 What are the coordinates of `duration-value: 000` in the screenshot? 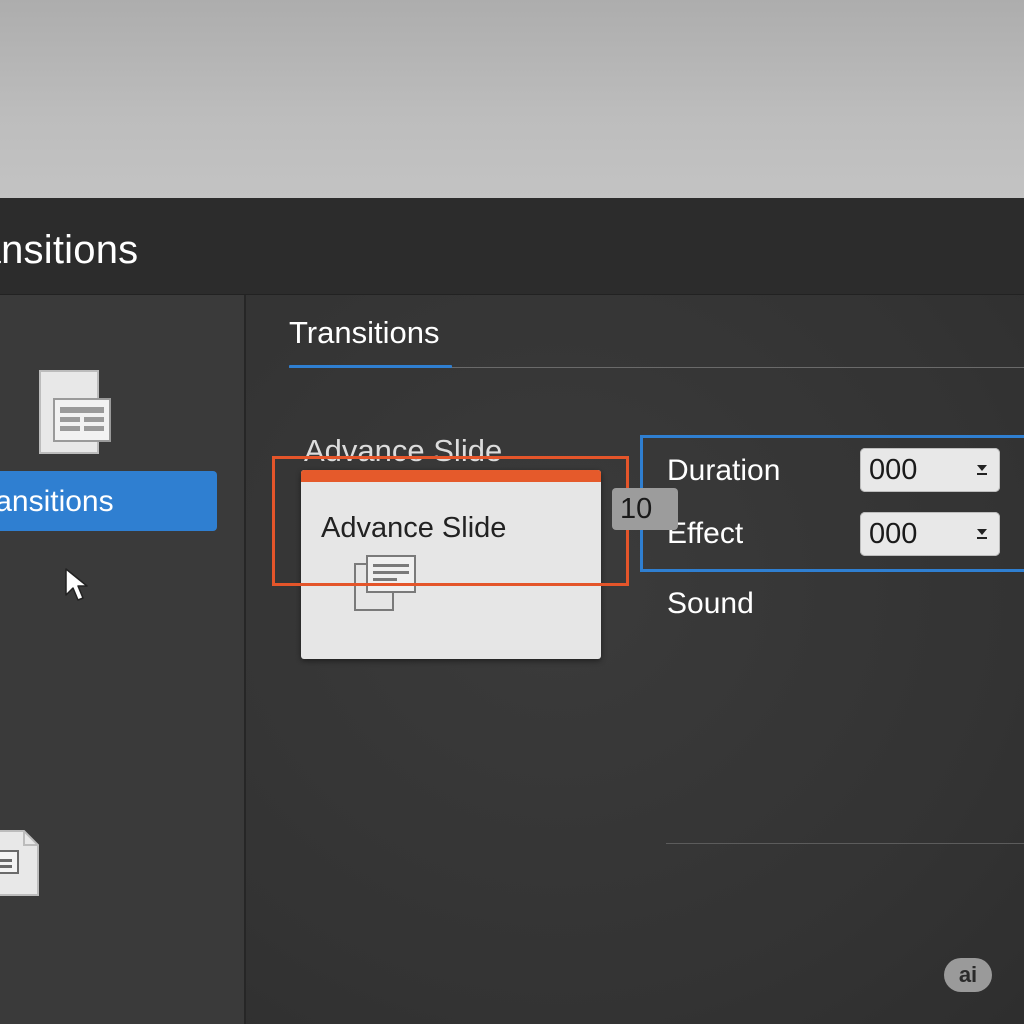 It's located at (893, 470).